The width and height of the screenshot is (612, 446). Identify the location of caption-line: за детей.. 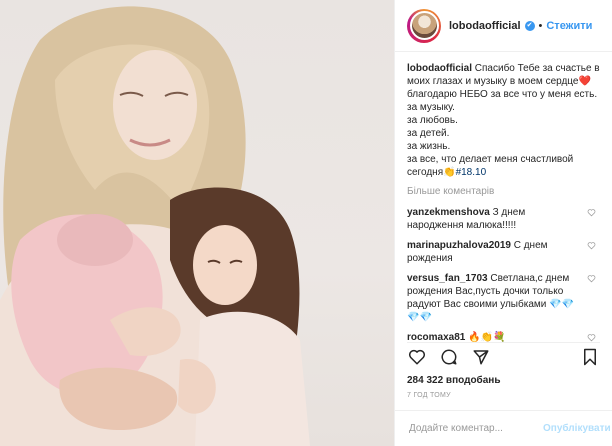
(428, 133).